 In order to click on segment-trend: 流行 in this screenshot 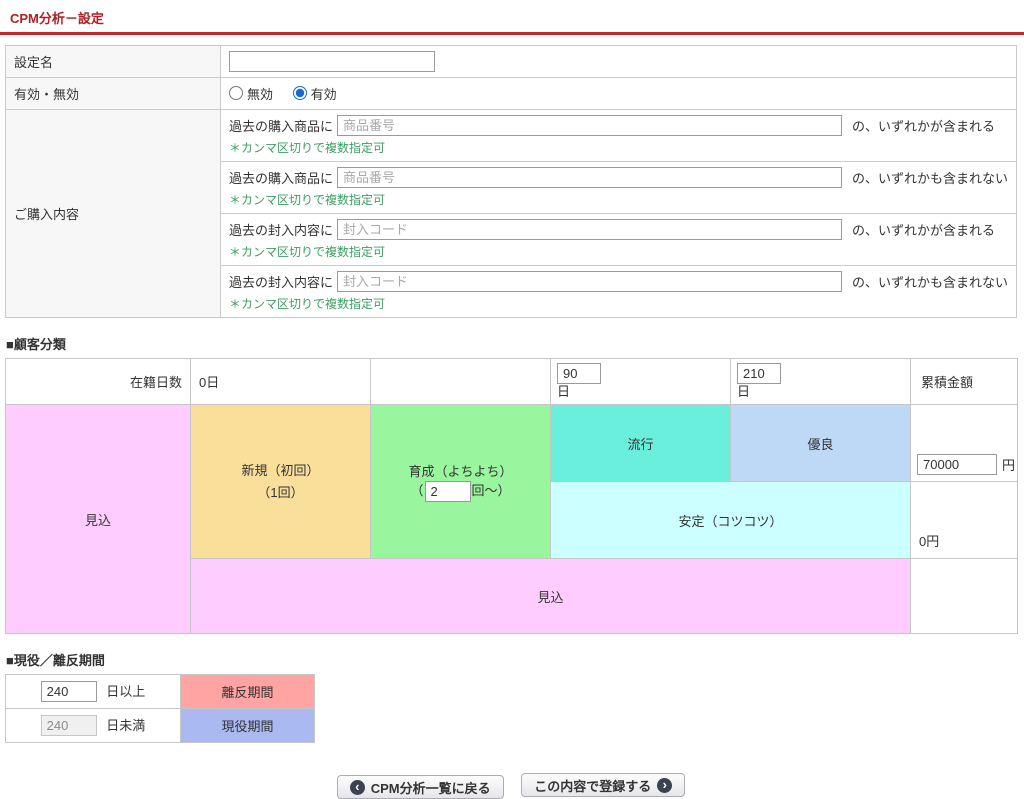, I will do `click(640, 443)`.